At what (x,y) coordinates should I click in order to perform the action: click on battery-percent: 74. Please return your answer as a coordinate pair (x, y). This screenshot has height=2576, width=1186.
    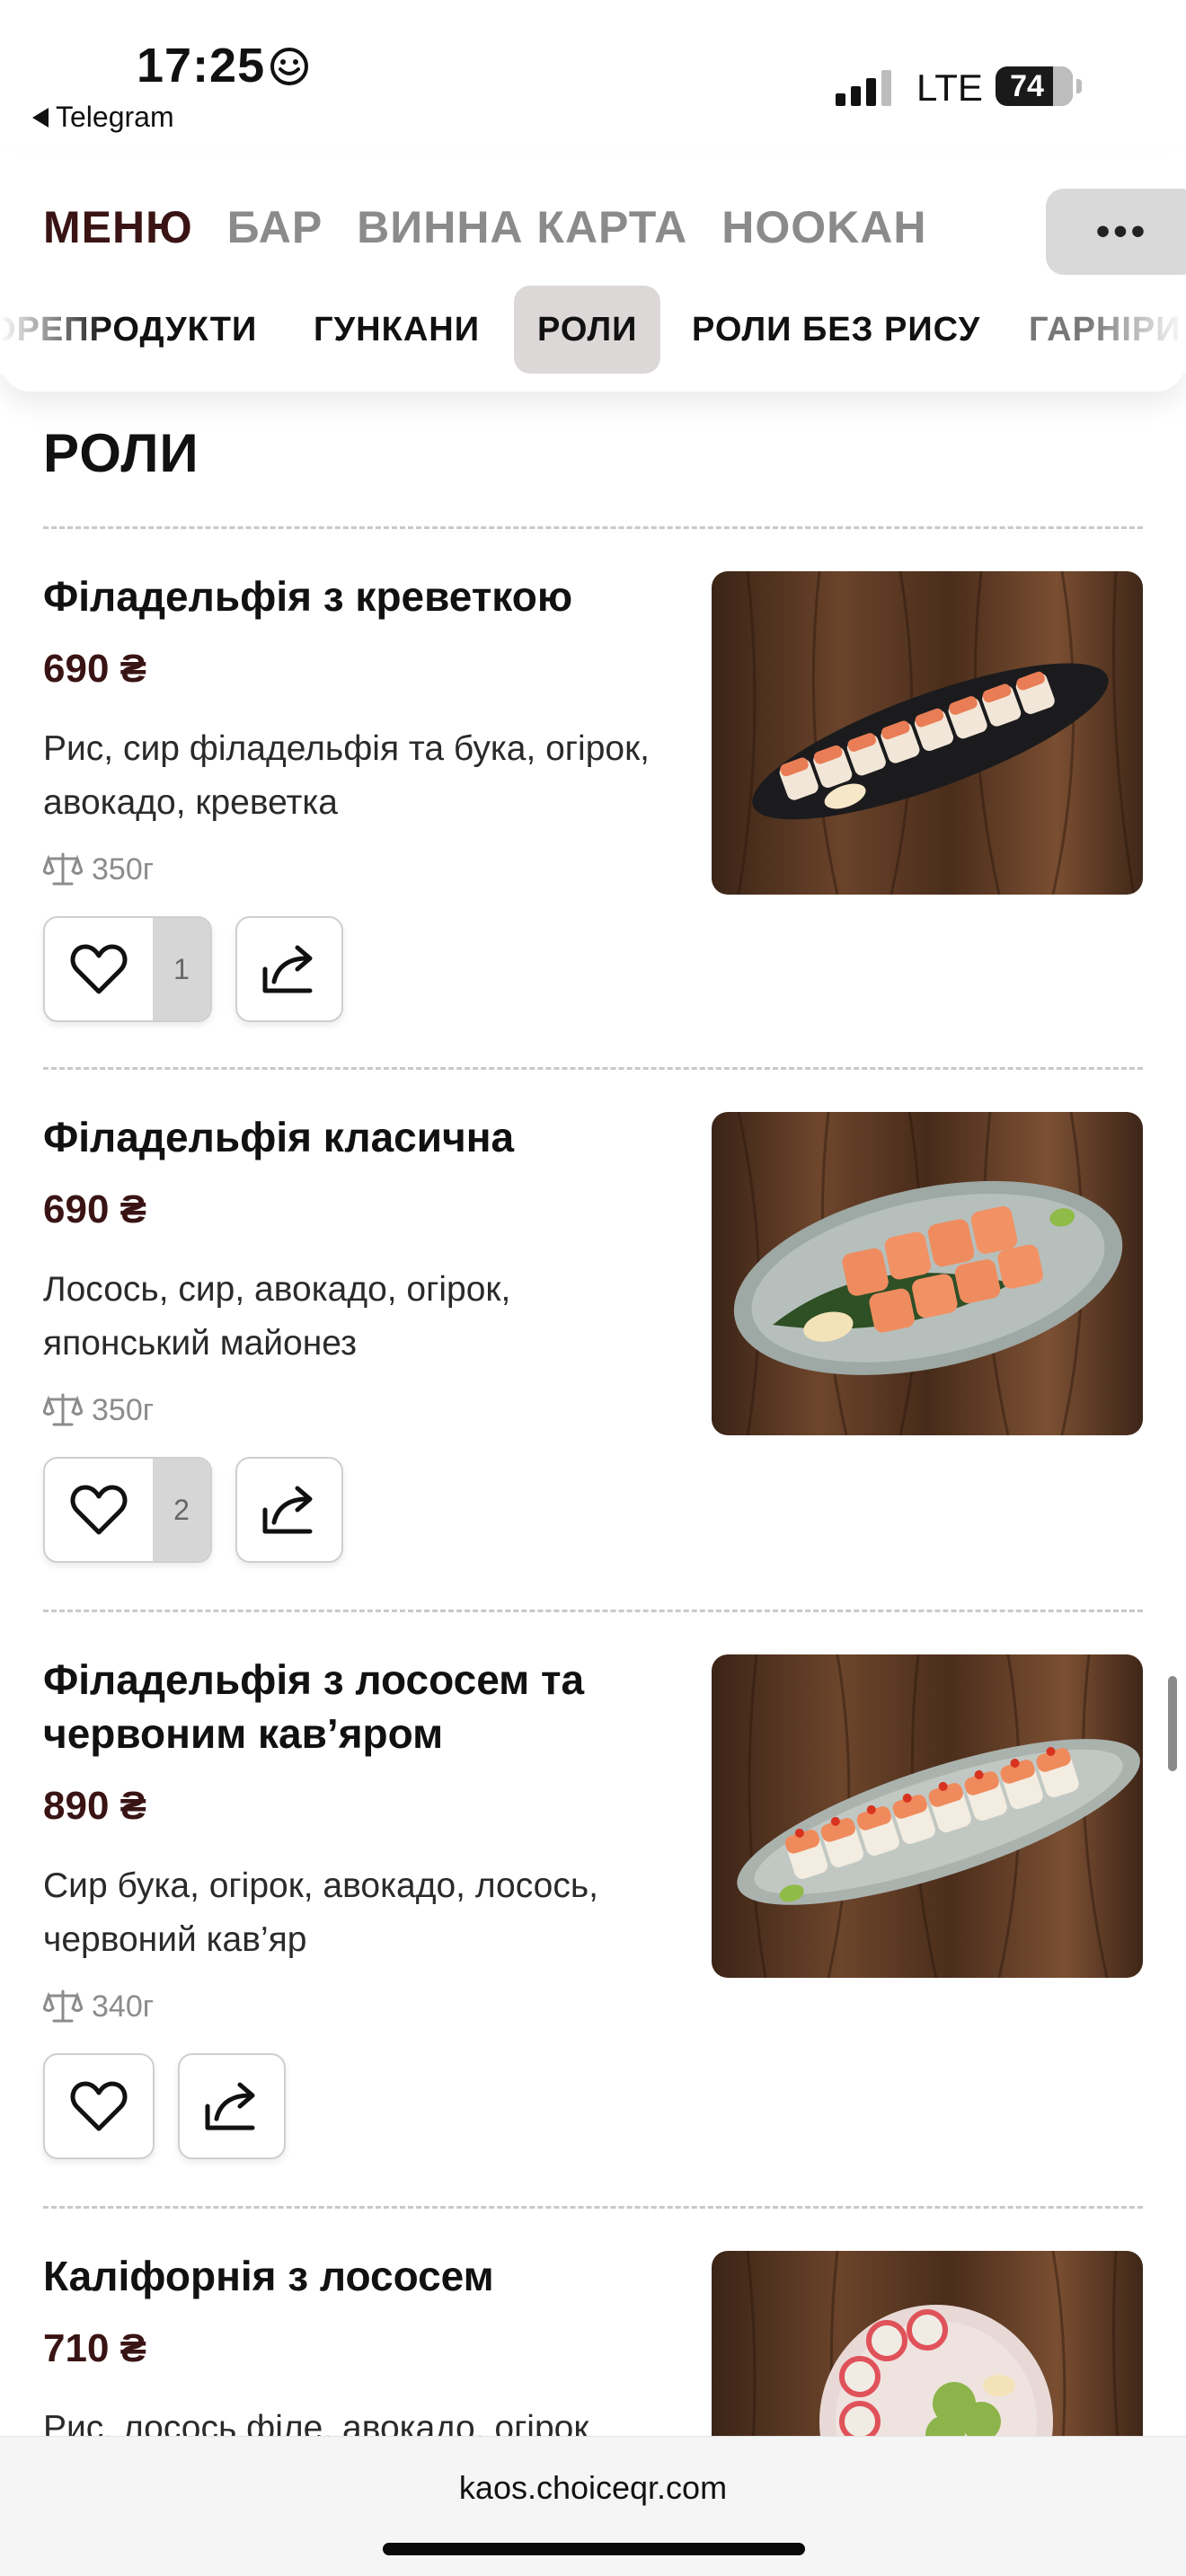
    Looking at the image, I should click on (1027, 86).